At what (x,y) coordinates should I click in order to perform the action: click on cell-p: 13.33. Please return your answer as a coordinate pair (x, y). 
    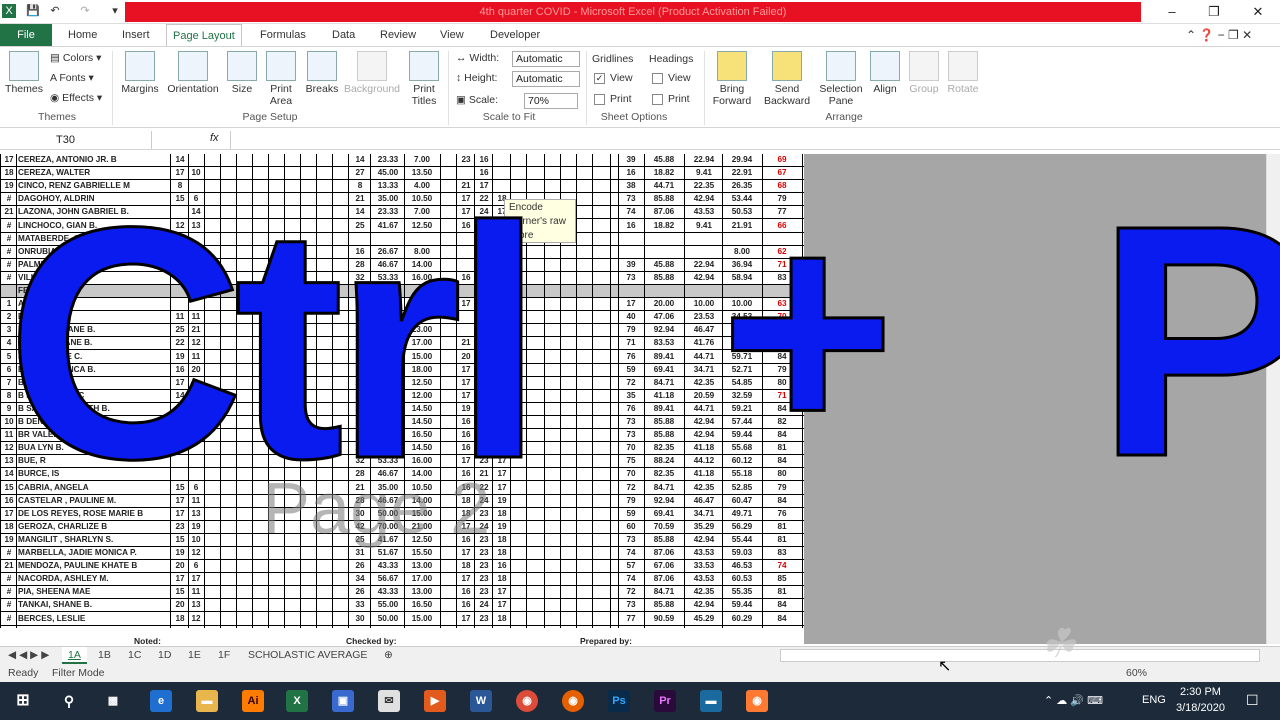
    Looking at the image, I should click on (388, 186).